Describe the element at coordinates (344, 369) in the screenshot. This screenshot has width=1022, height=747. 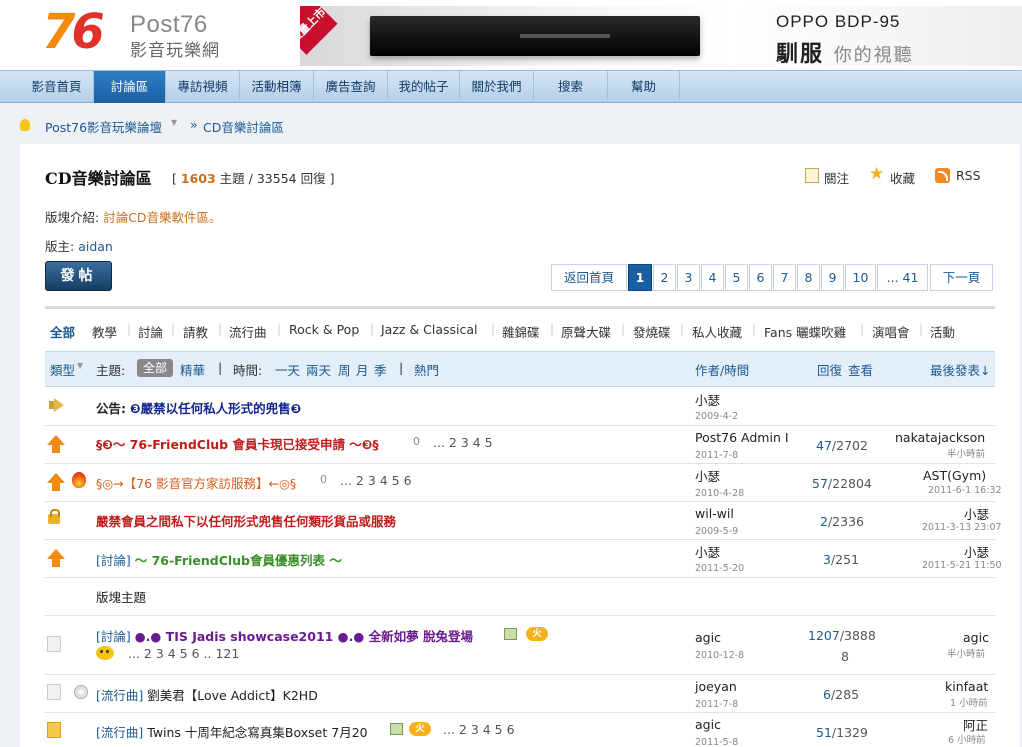
I see `time-filter-week: 周` at that location.